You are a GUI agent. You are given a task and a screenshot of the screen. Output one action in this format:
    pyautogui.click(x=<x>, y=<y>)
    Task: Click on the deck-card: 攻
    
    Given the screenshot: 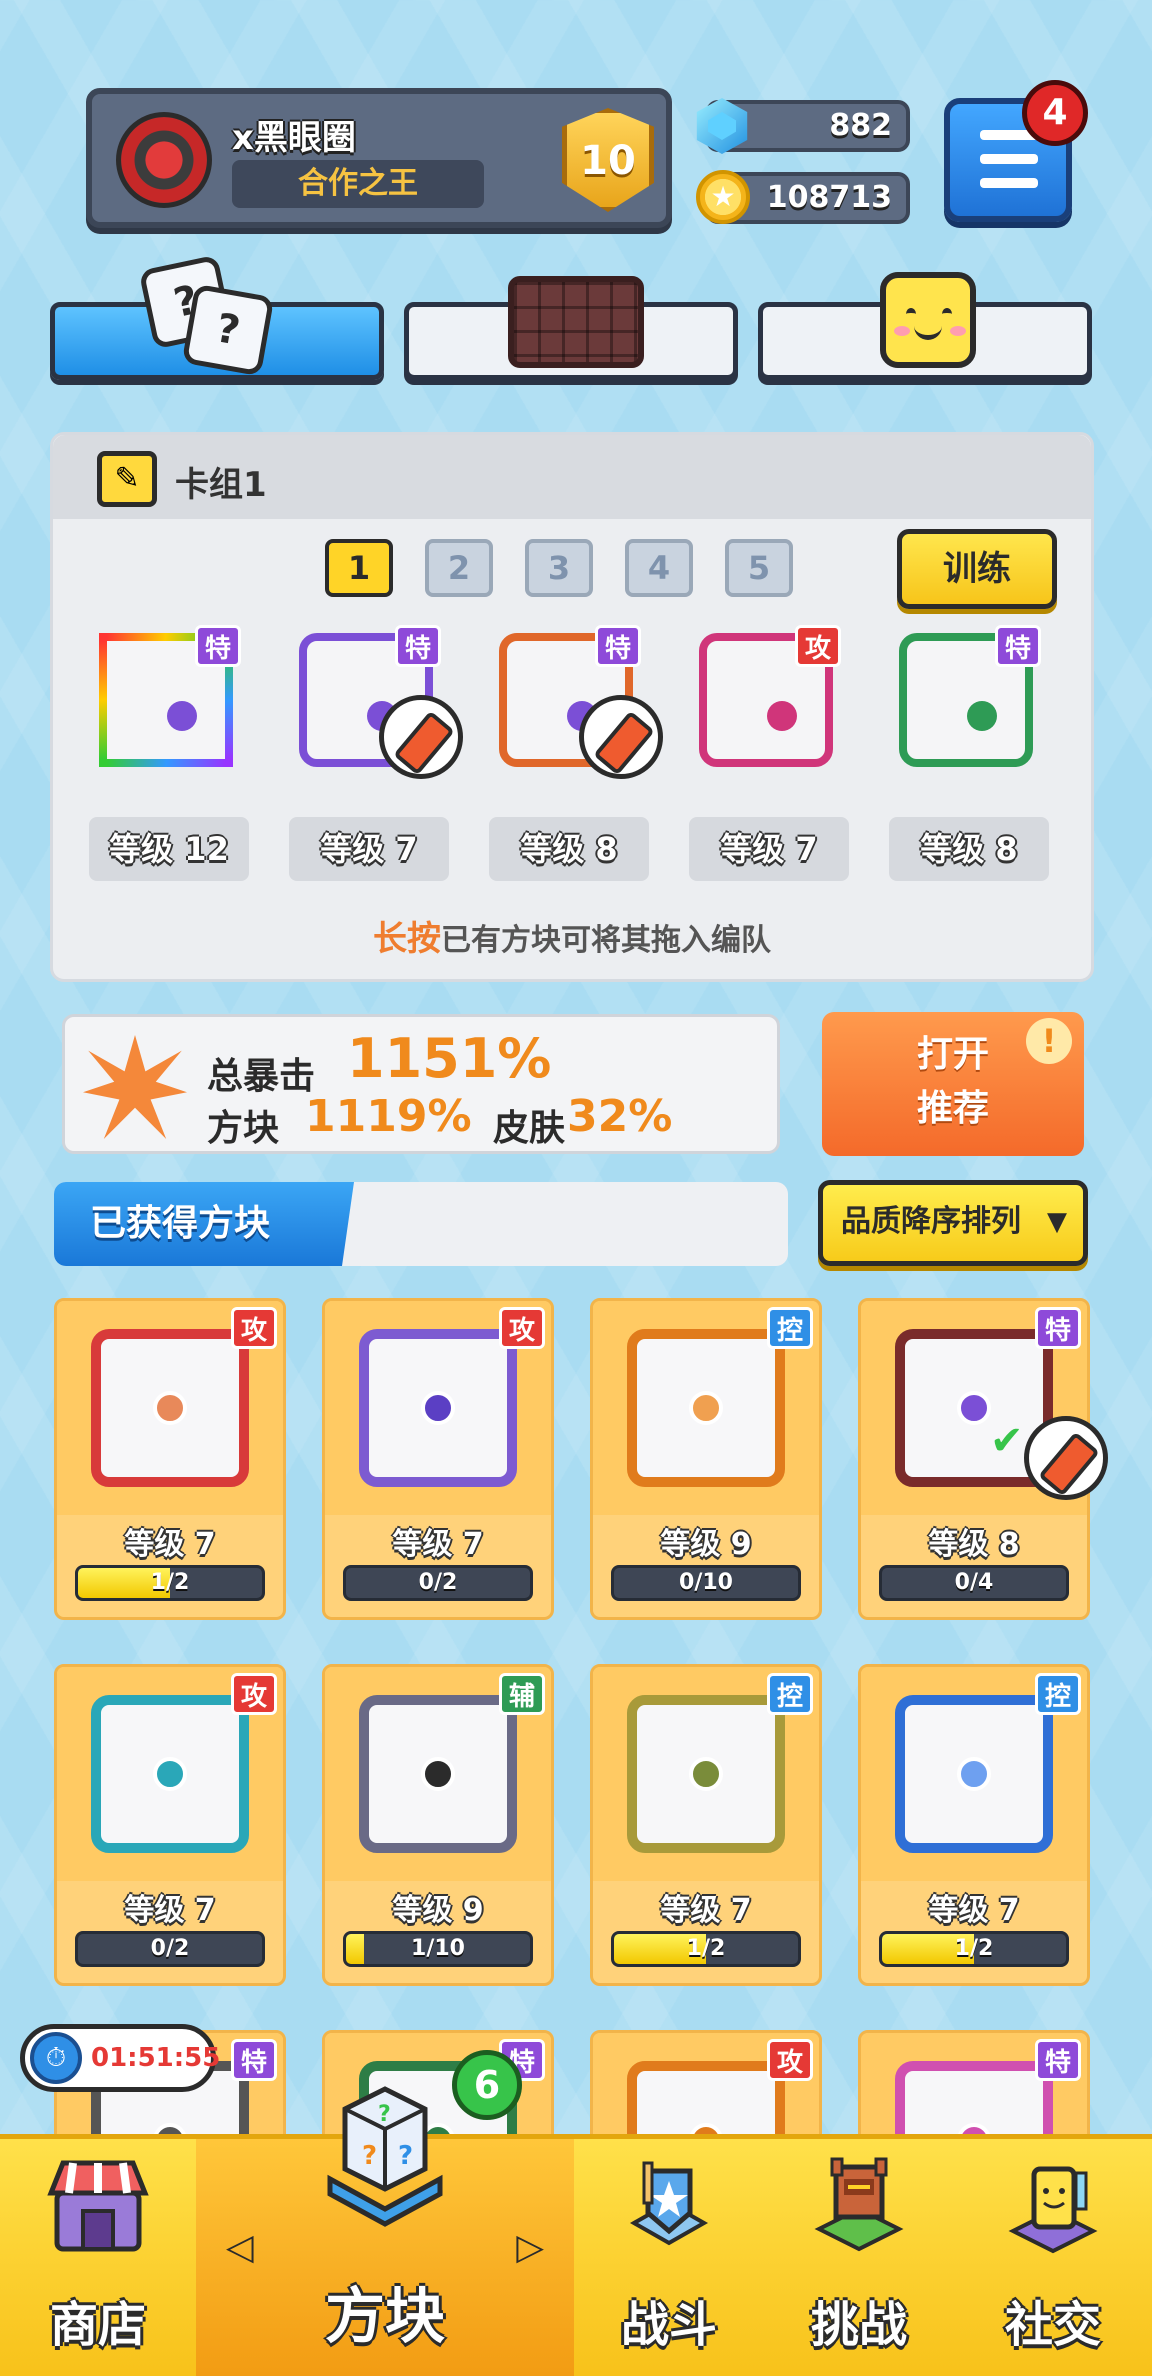 What is the action you would take?
    pyautogui.click(x=766, y=700)
    